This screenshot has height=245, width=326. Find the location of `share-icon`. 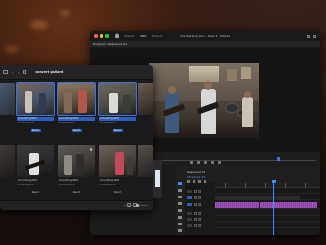

share-icon is located at coordinates (308, 36).